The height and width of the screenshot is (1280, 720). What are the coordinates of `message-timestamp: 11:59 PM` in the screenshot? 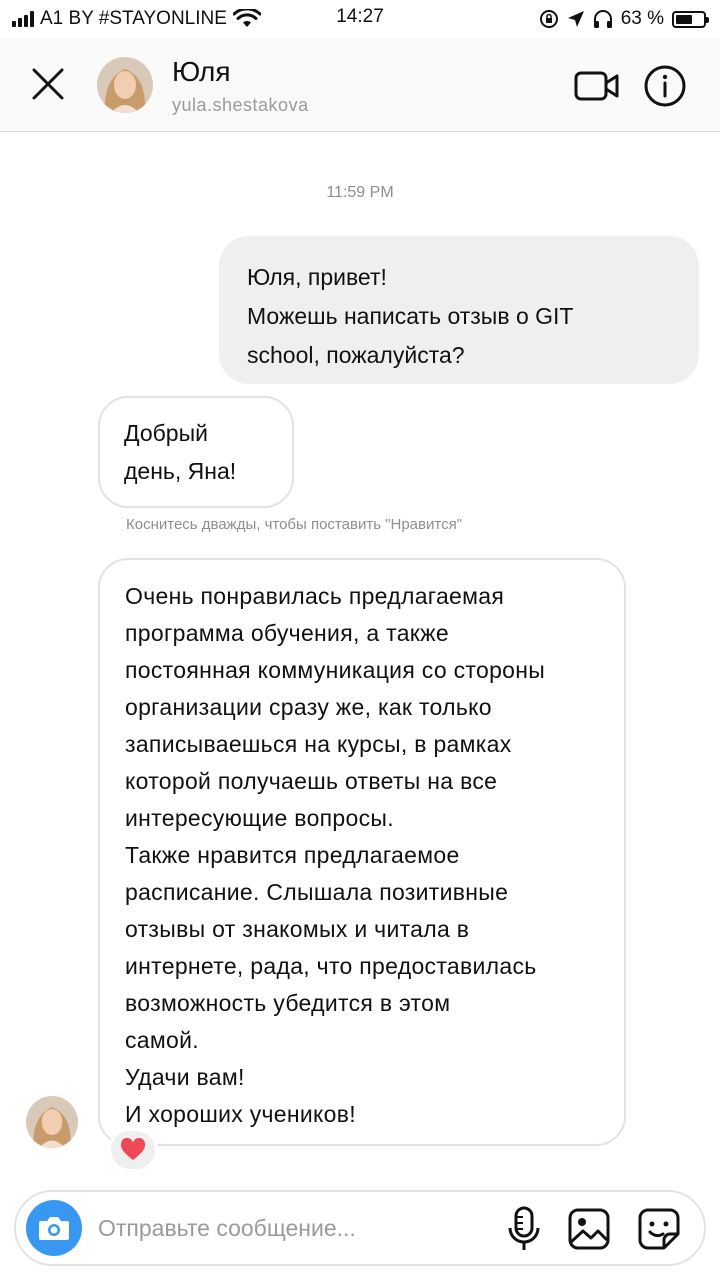 It's located at (360, 192).